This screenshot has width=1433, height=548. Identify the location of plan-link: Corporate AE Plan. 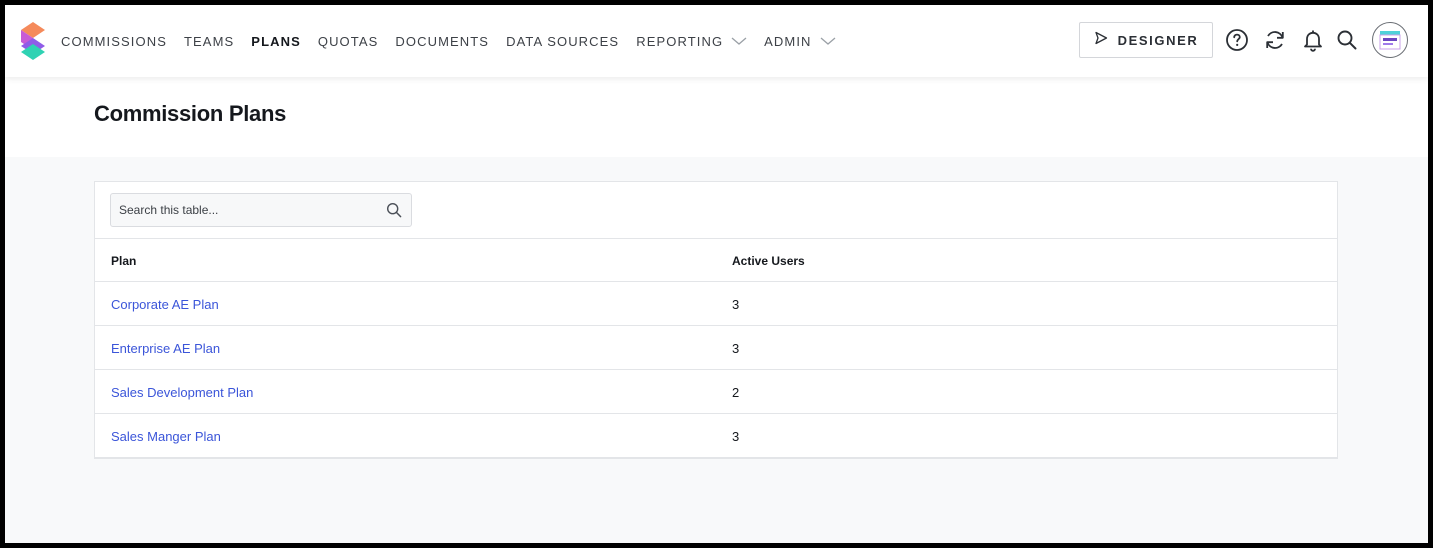
(165, 304).